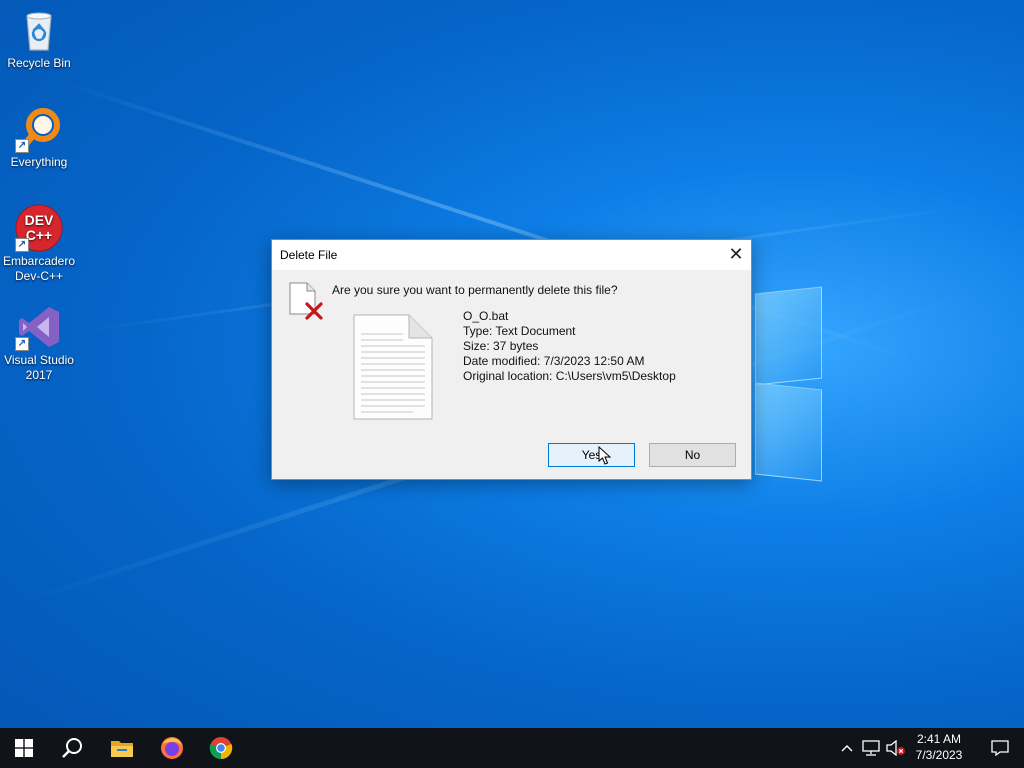 This screenshot has height=768, width=1024. What do you see at coordinates (486, 316) in the screenshot?
I see `file-name: O_O.bat` at bounding box center [486, 316].